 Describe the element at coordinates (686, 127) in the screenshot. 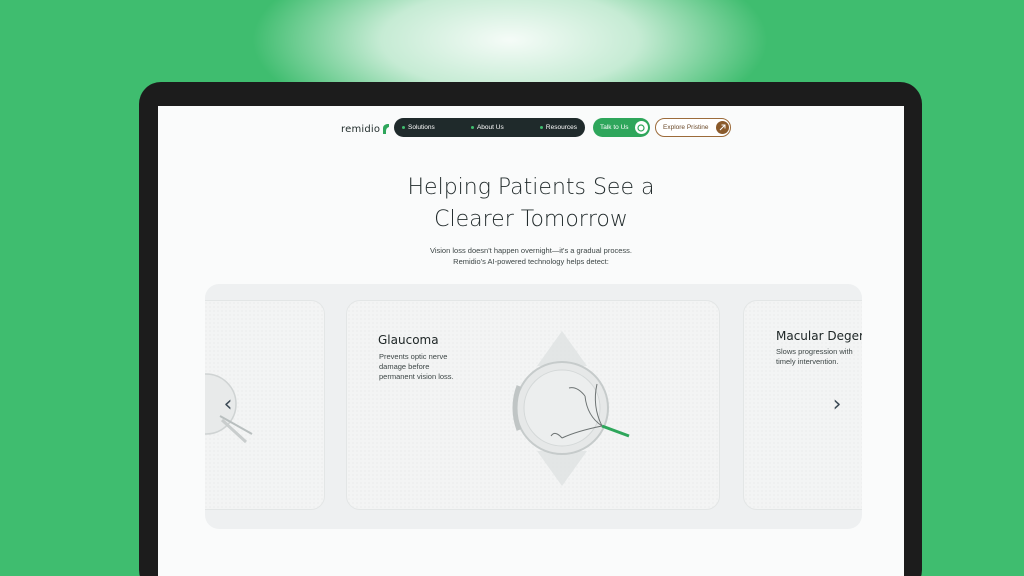

I see `explore-pristine-label: Explore Pristine` at that location.